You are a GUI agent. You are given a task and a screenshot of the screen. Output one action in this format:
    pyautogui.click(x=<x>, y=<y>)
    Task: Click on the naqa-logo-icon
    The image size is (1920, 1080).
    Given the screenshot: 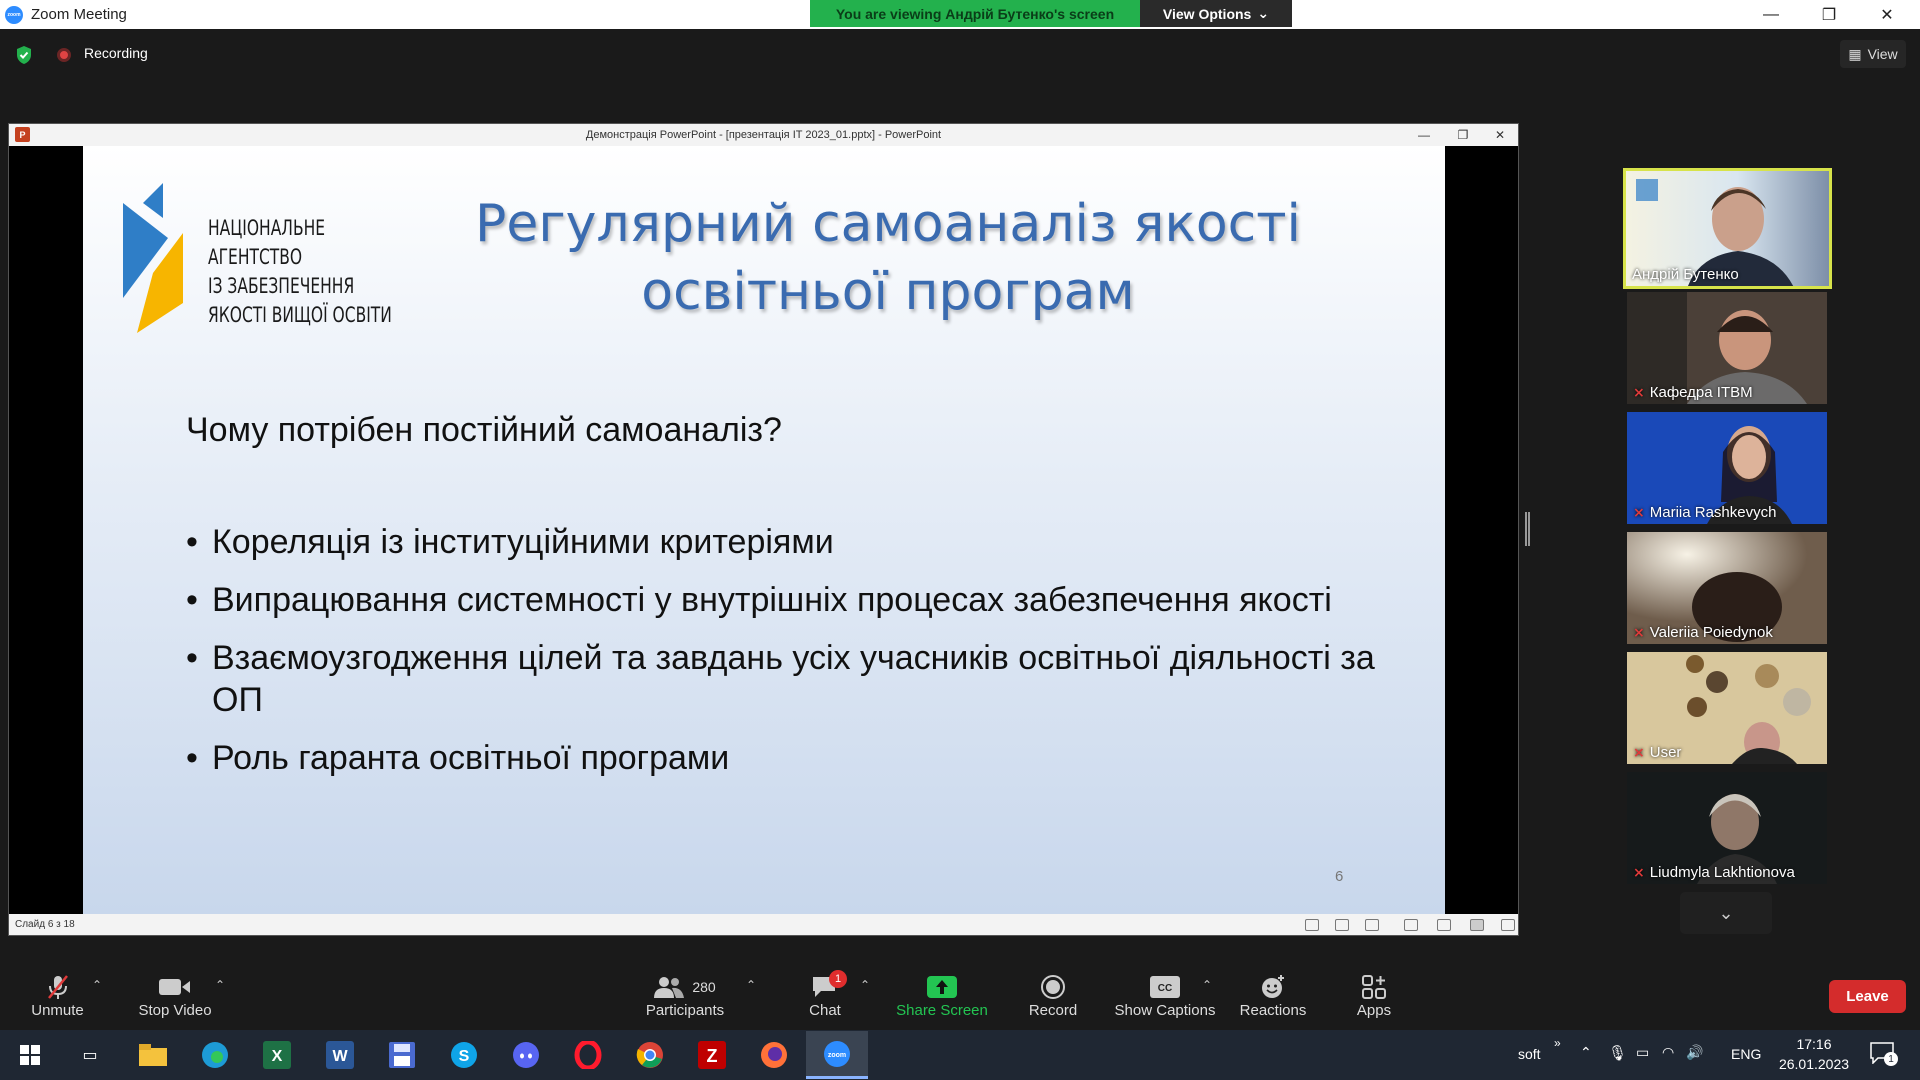 What is the action you would take?
    pyautogui.click(x=153, y=258)
    